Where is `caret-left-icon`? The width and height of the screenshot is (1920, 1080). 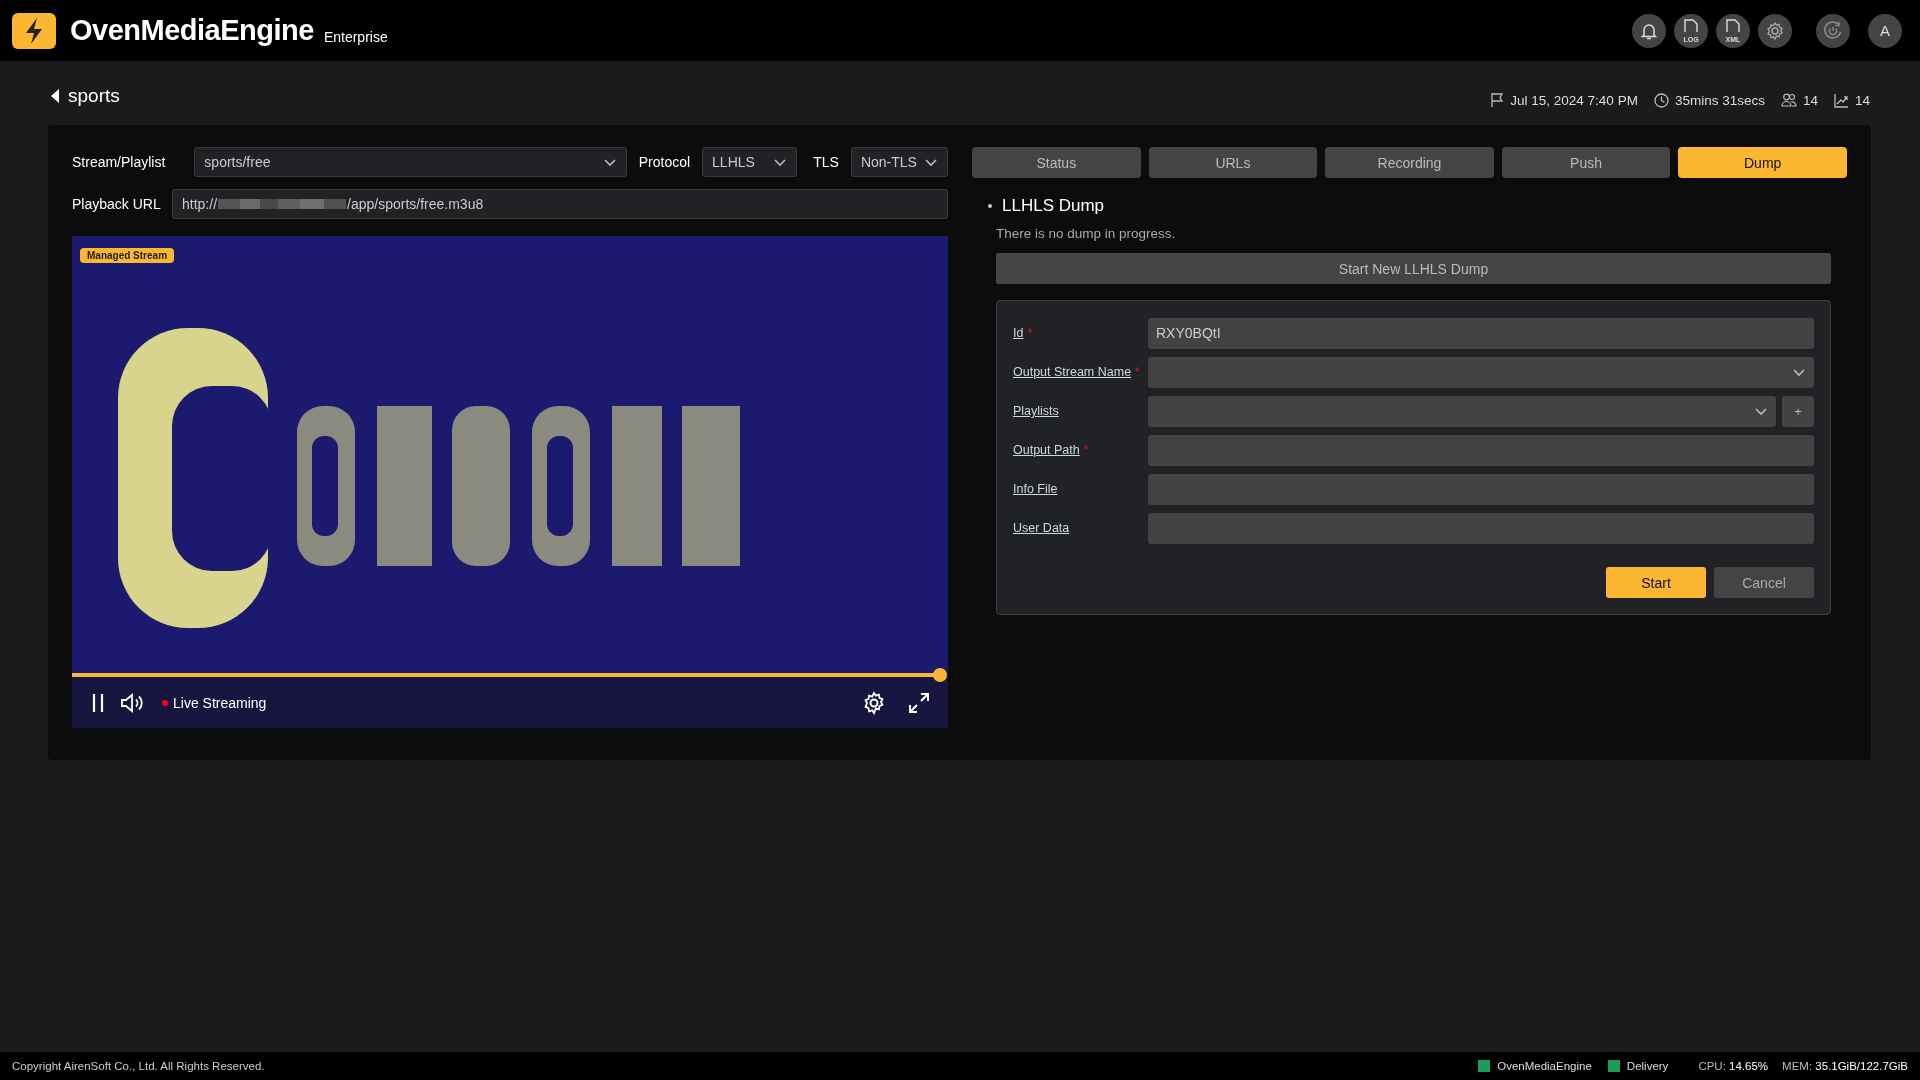 caret-left-icon is located at coordinates (55, 96).